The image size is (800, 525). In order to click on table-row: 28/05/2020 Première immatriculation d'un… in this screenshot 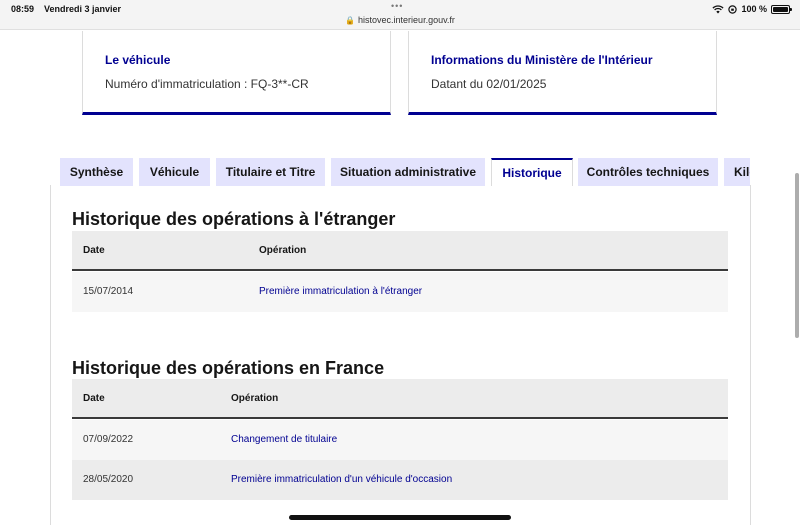, I will do `click(400, 480)`.